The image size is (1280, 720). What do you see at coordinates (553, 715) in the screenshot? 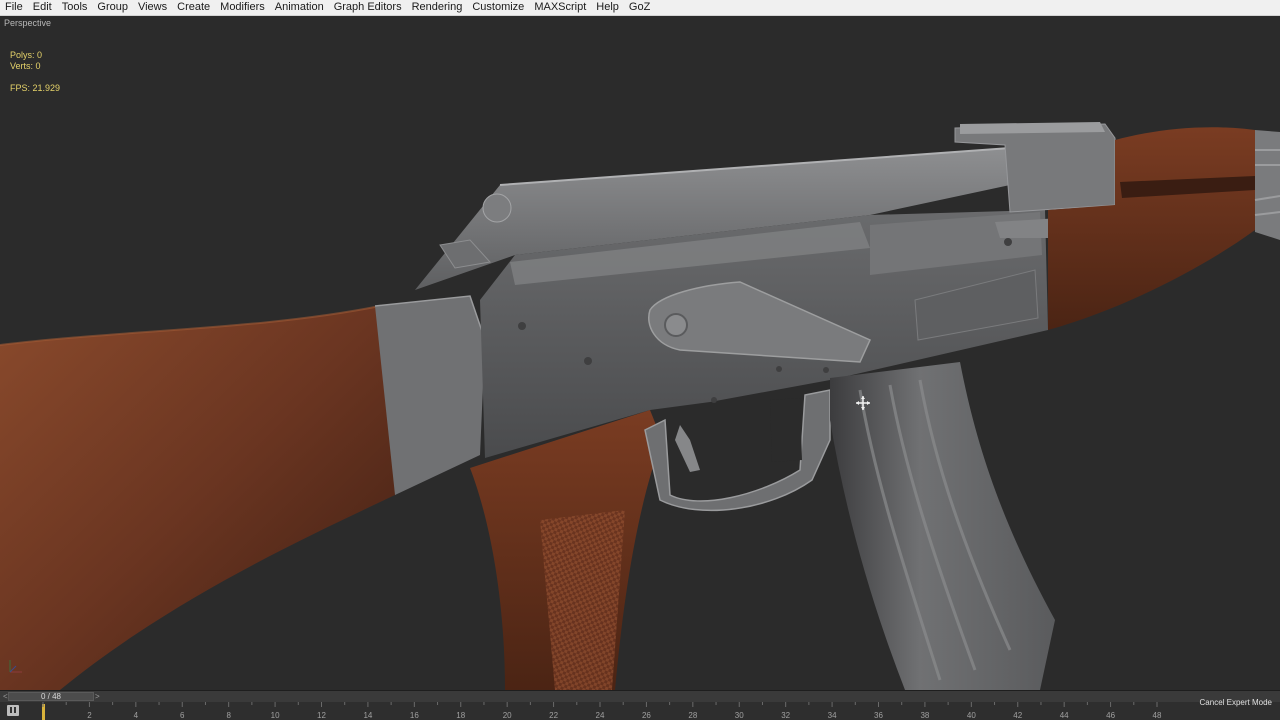
I see `frame-tick-label: 22` at bounding box center [553, 715].